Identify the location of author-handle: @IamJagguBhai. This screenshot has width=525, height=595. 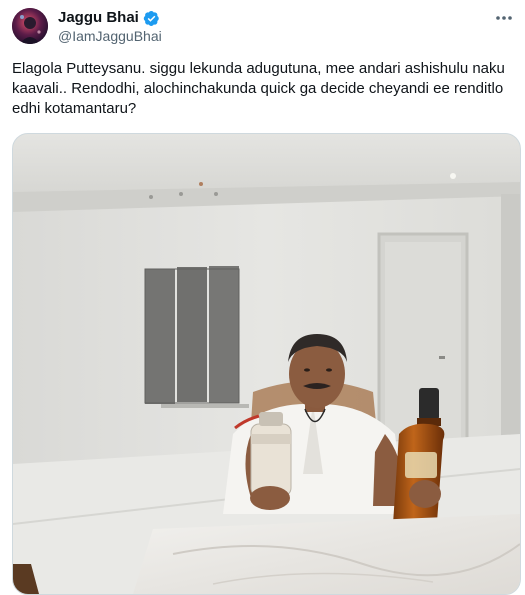
(110, 36).